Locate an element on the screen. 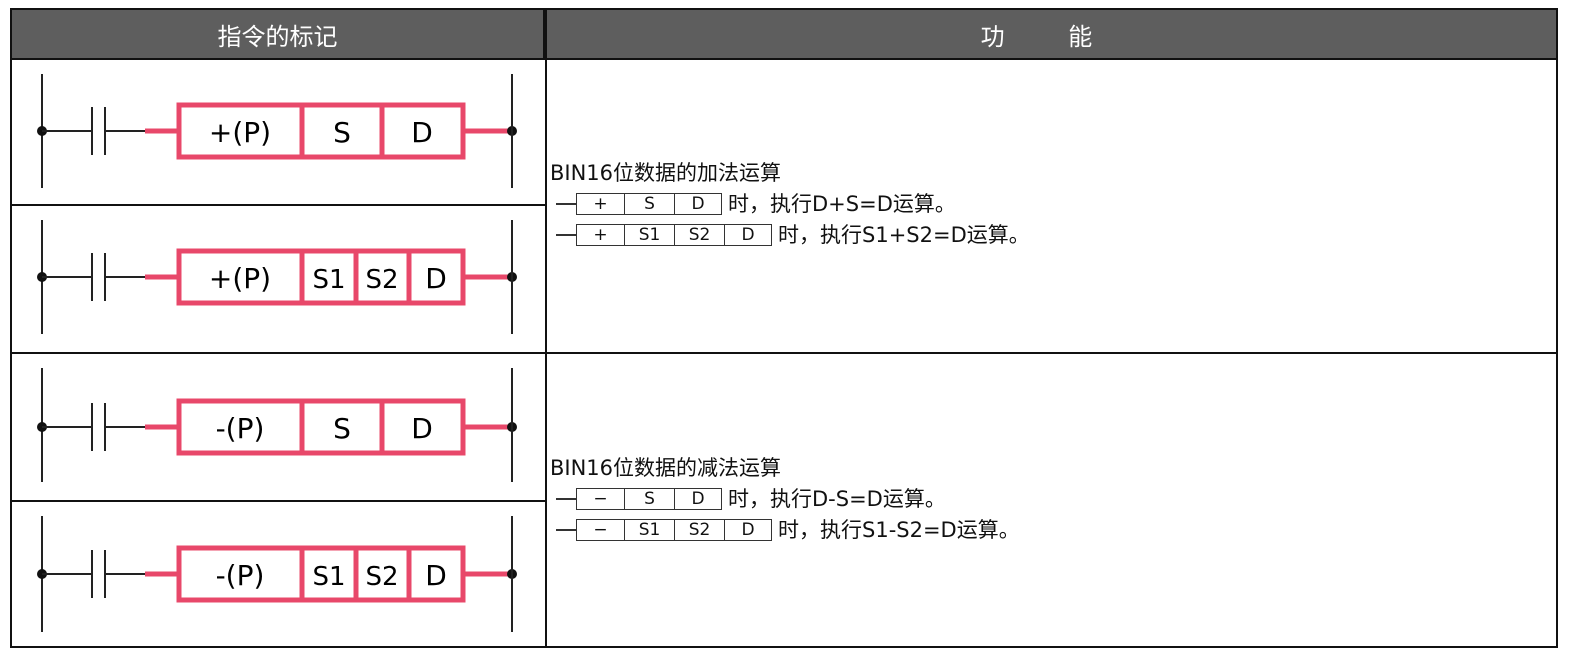 The width and height of the screenshot is (1589, 670). function-line: − S1 S2 D 时，执行S1-S2=D运算。 is located at coordinates (785, 529).